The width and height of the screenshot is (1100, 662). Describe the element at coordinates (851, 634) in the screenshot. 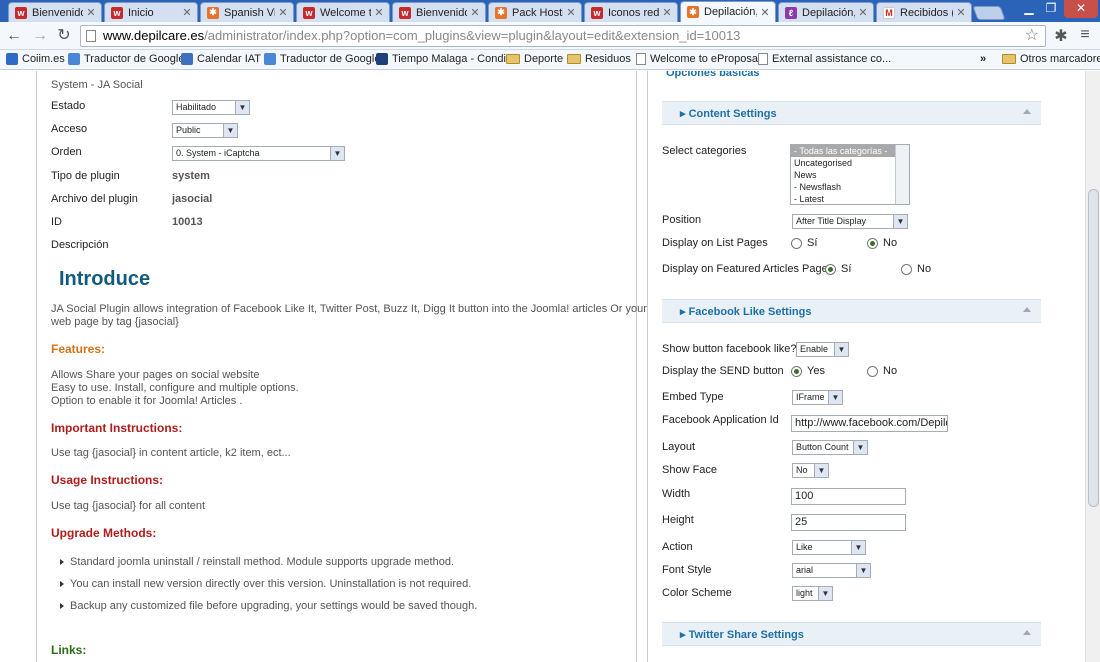

I see `twitter-settings-header: Twitter Share Settings` at that location.